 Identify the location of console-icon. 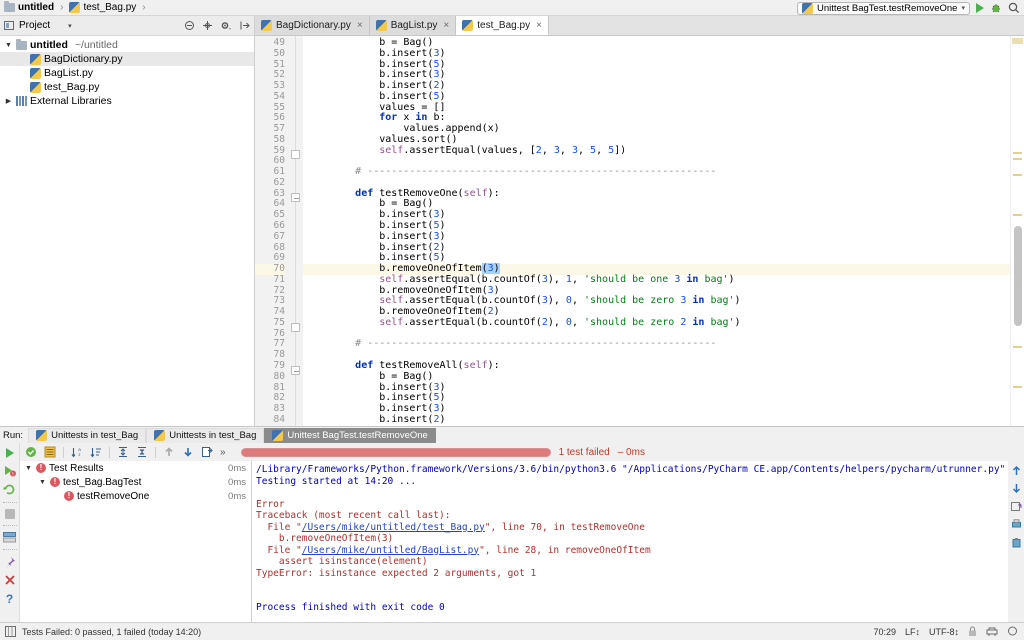
(9, 537).